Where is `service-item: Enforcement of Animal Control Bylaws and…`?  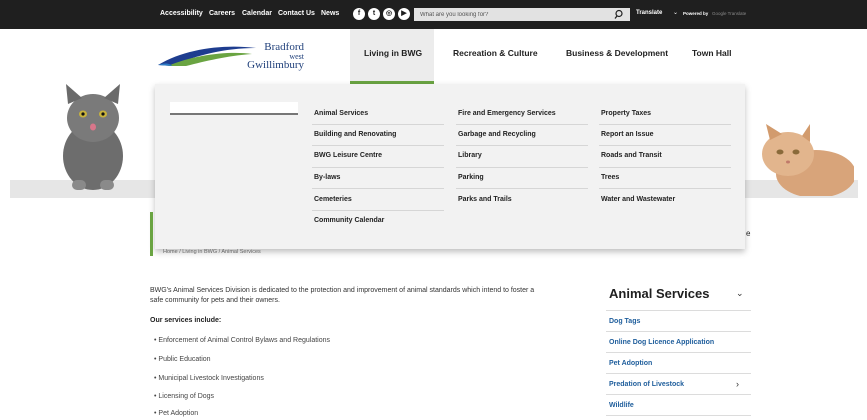
service-item: Enforcement of Animal Control Bylaws and… is located at coordinates (244, 340).